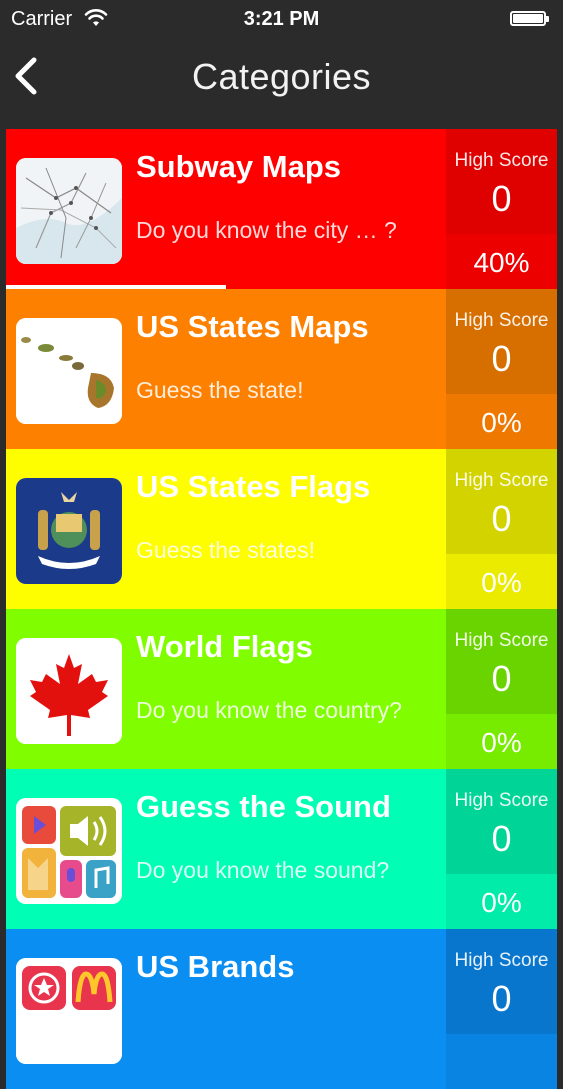 The width and height of the screenshot is (563, 1089). I want to click on progress-percent, so click(501, 1061).